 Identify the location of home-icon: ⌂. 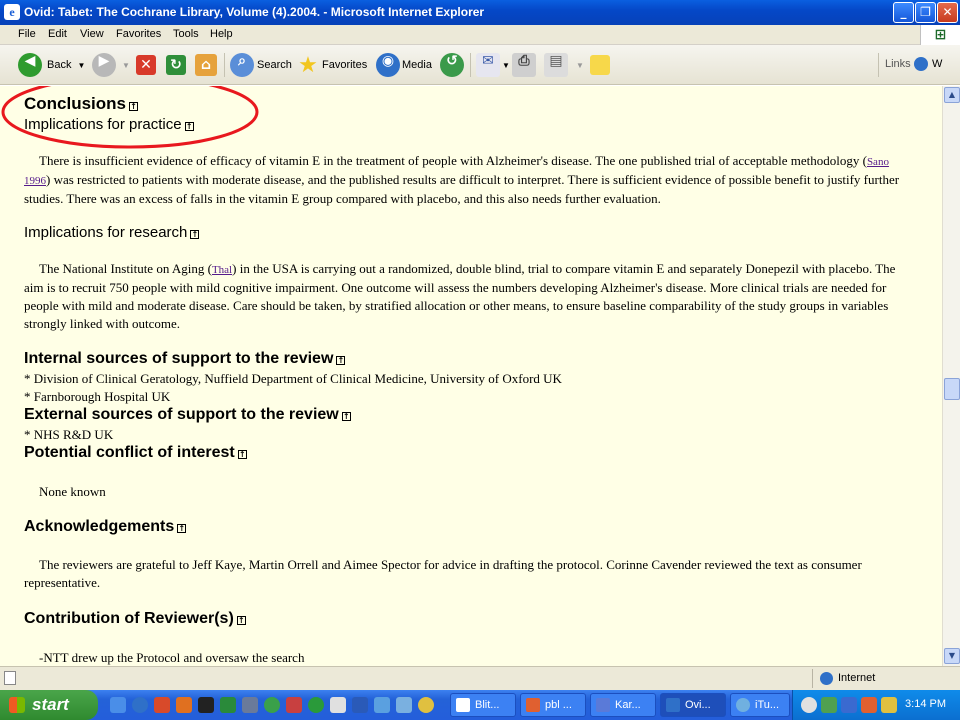
(206, 65).